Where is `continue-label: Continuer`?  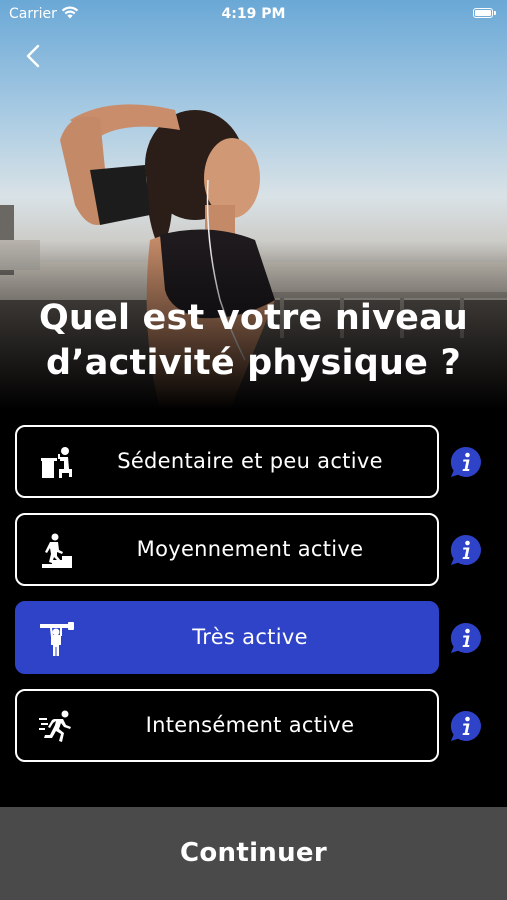 continue-label: Continuer is located at coordinates (253, 853).